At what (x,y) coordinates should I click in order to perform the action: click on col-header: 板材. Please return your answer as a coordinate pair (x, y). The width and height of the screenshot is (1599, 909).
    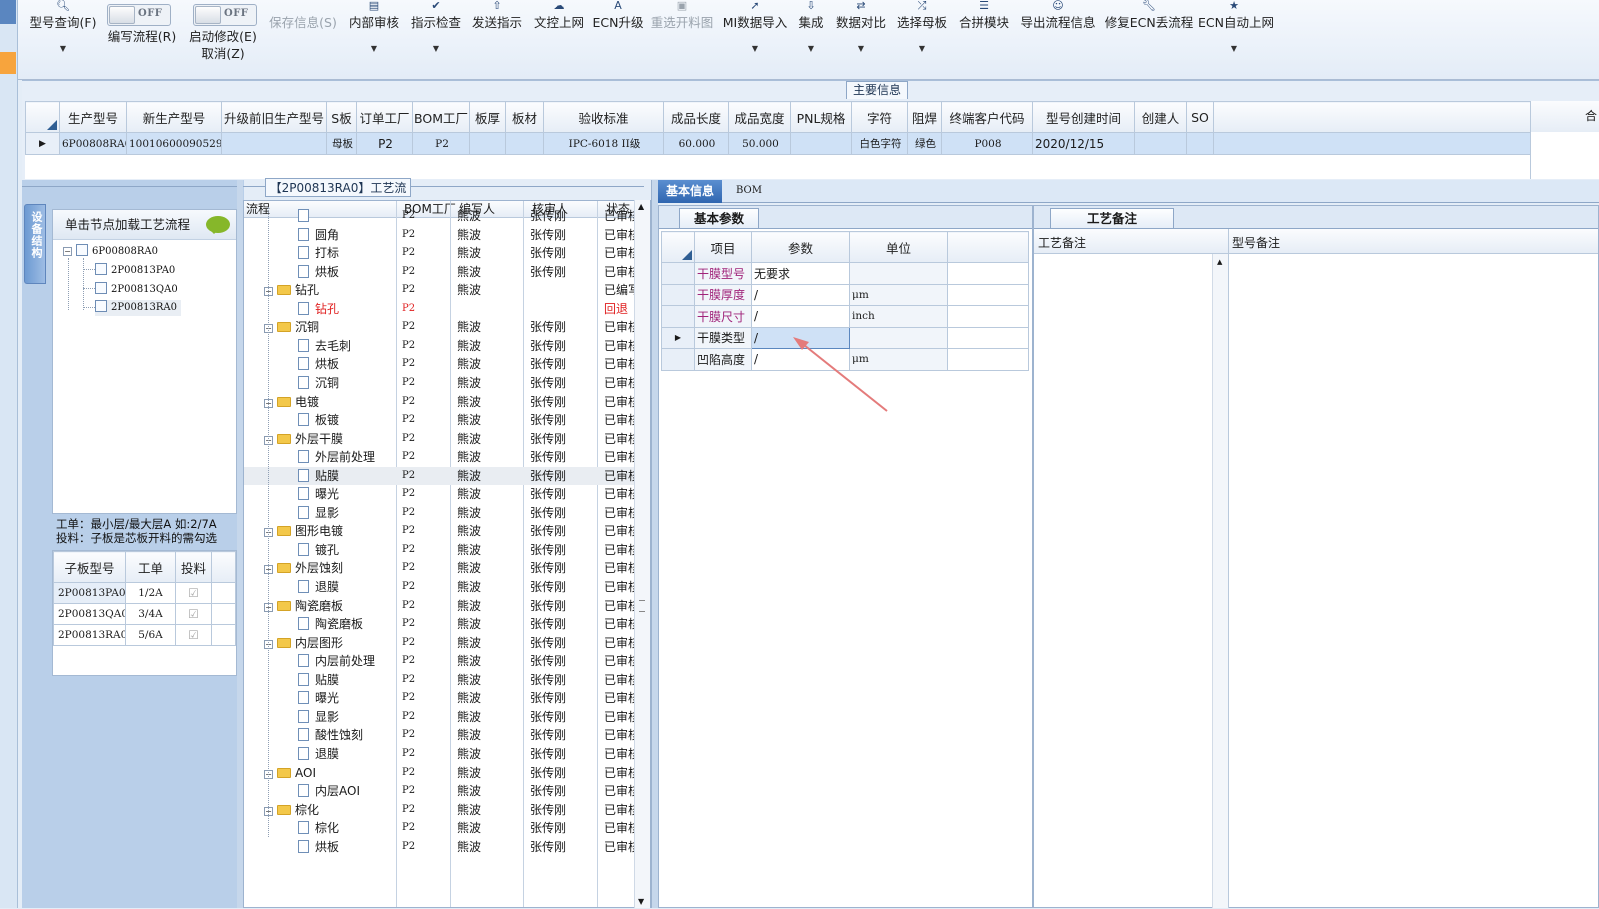
    Looking at the image, I should click on (524, 117).